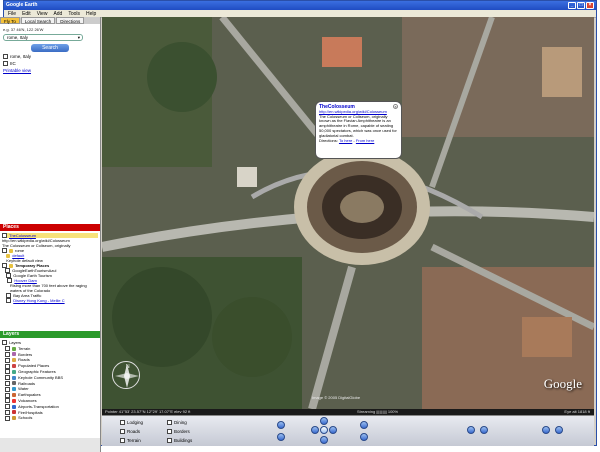  I want to click on pan-right-button, so click(333, 430).